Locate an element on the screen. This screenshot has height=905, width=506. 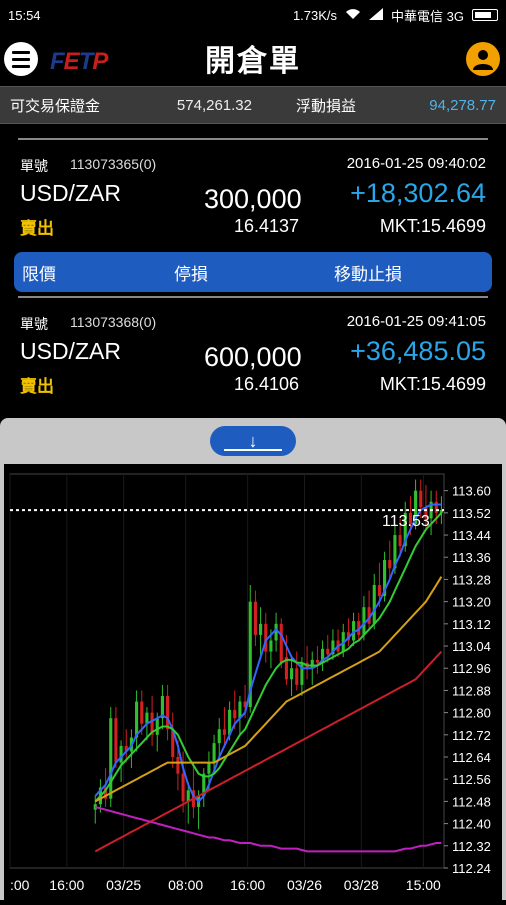
y-tick-label: 113.20 is located at coordinates (471, 602).